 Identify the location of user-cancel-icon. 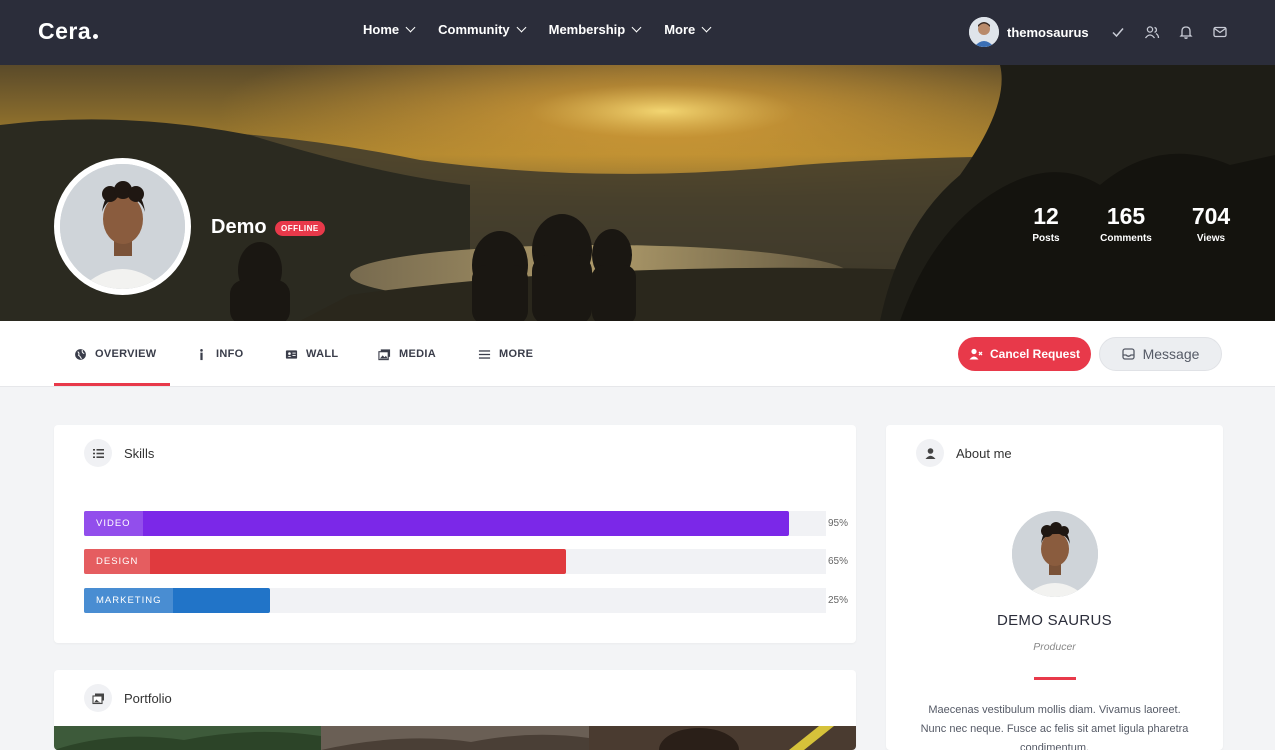
(976, 354).